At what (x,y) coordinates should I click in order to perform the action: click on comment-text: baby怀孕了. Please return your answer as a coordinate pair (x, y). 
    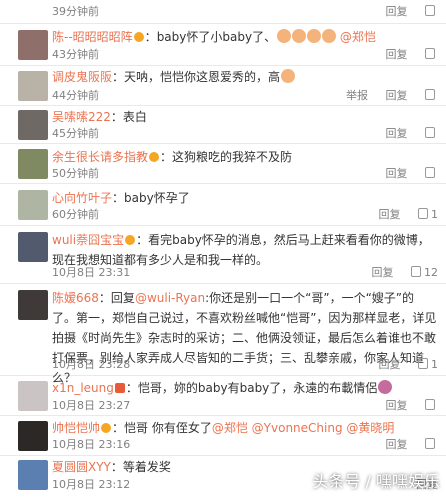
    Looking at the image, I should click on (157, 198).